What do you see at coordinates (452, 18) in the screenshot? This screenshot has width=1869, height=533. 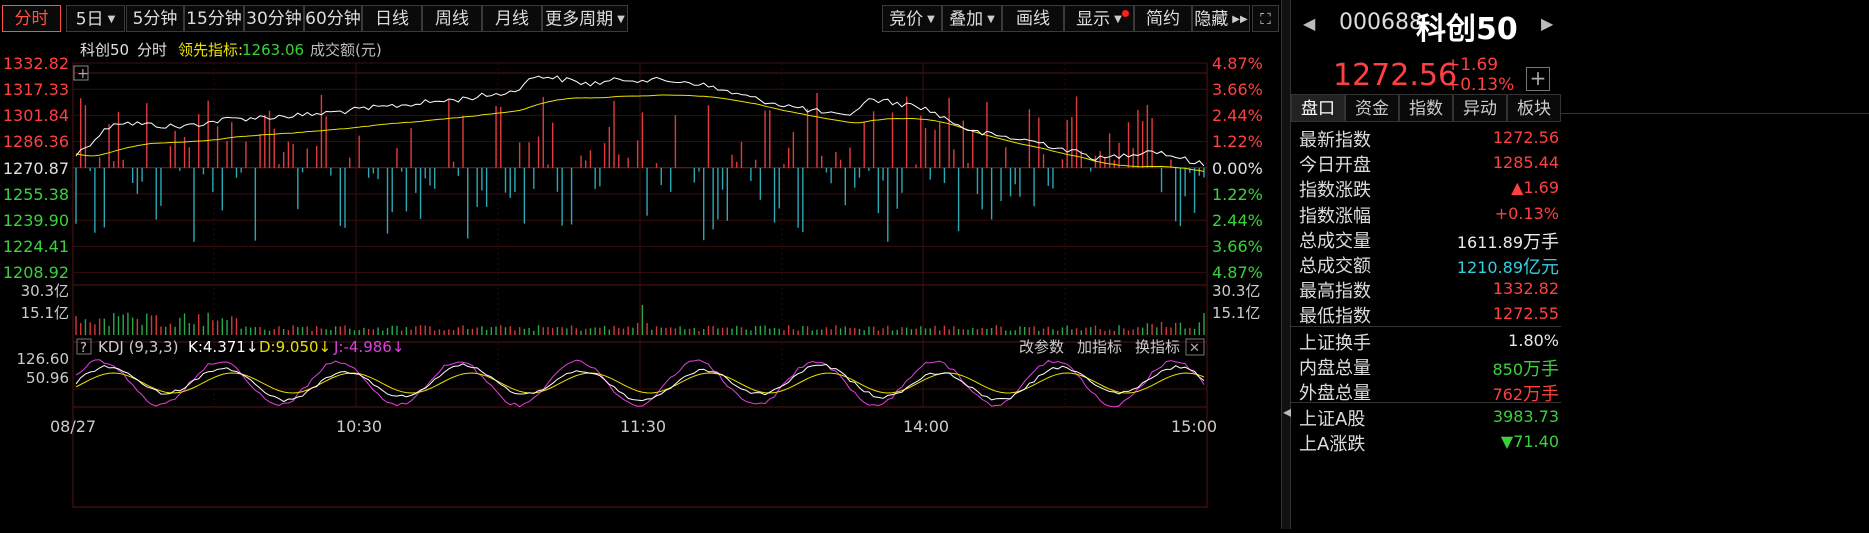 I see `tab-weekly: 周线` at bounding box center [452, 18].